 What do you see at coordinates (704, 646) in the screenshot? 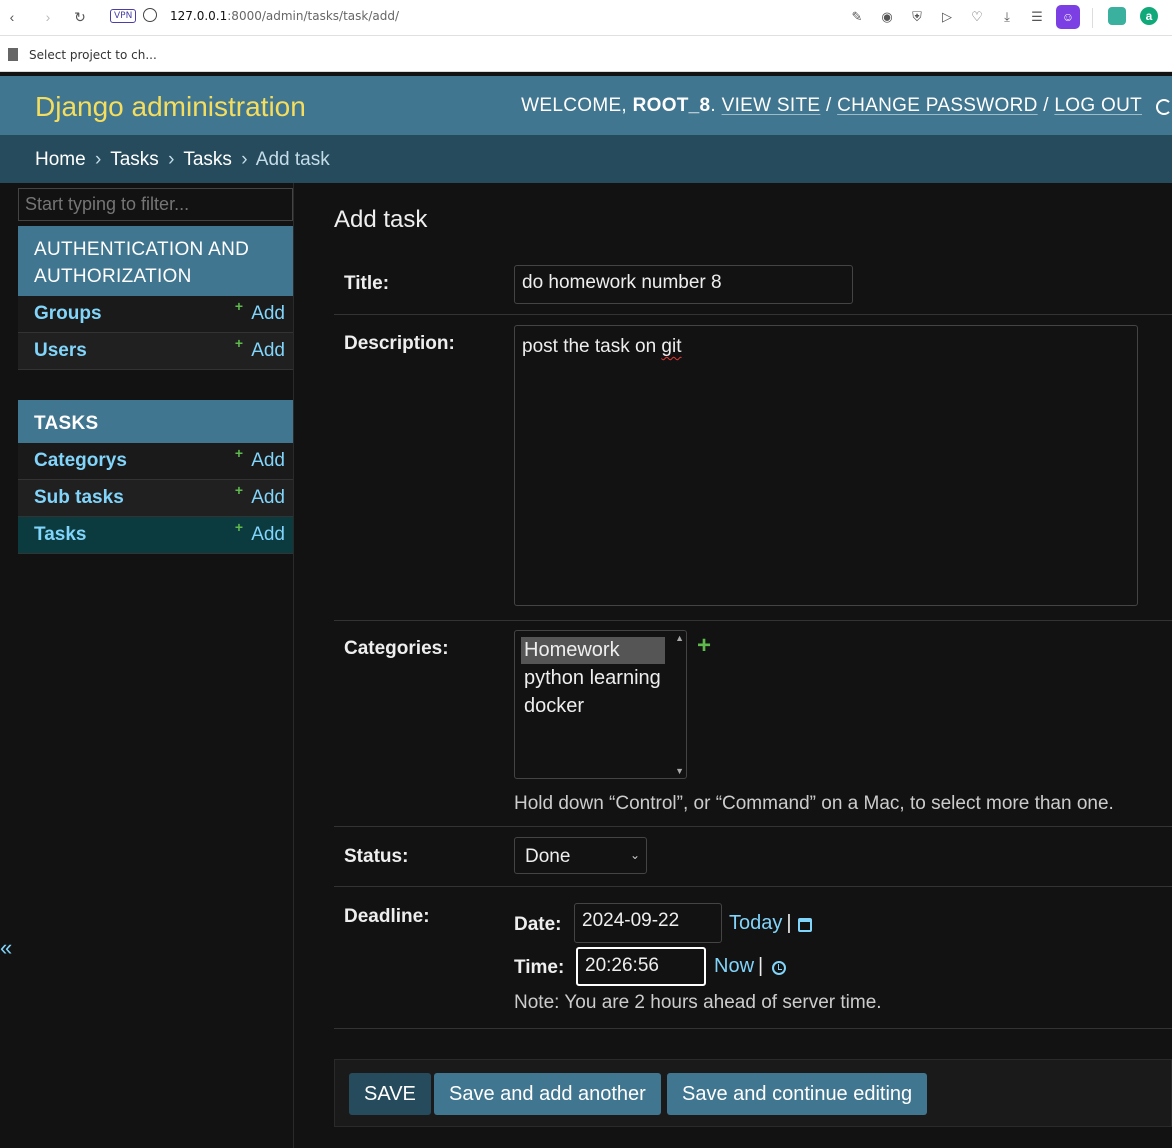
I see `add-category-plus-icon: +` at bounding box center [704, 646].